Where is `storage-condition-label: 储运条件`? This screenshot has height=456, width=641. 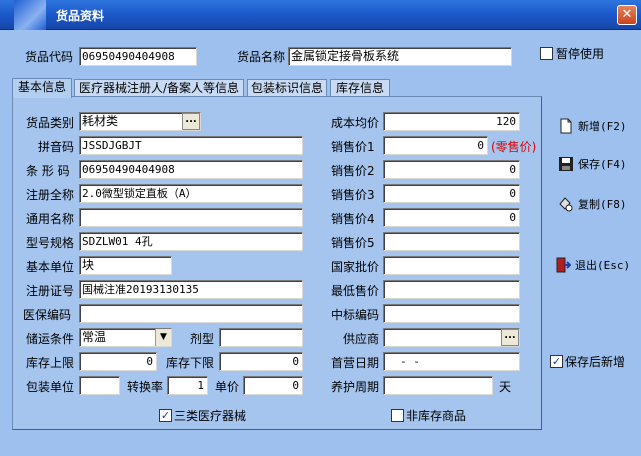
storage-condition-label: 储运条件 is located at coordinates (50, 339).